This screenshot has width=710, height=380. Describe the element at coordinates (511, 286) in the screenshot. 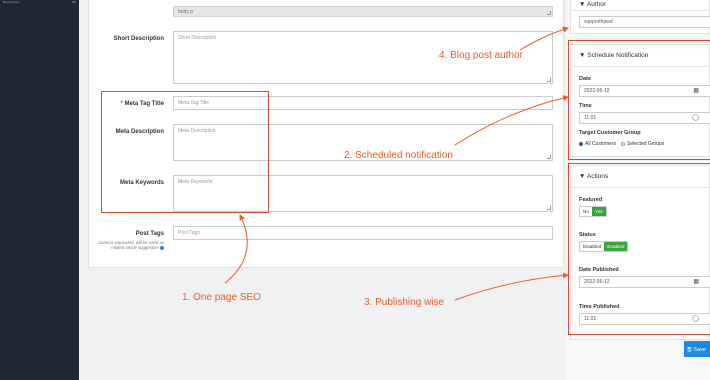

I see `arrow-publishing-wise` at that location.